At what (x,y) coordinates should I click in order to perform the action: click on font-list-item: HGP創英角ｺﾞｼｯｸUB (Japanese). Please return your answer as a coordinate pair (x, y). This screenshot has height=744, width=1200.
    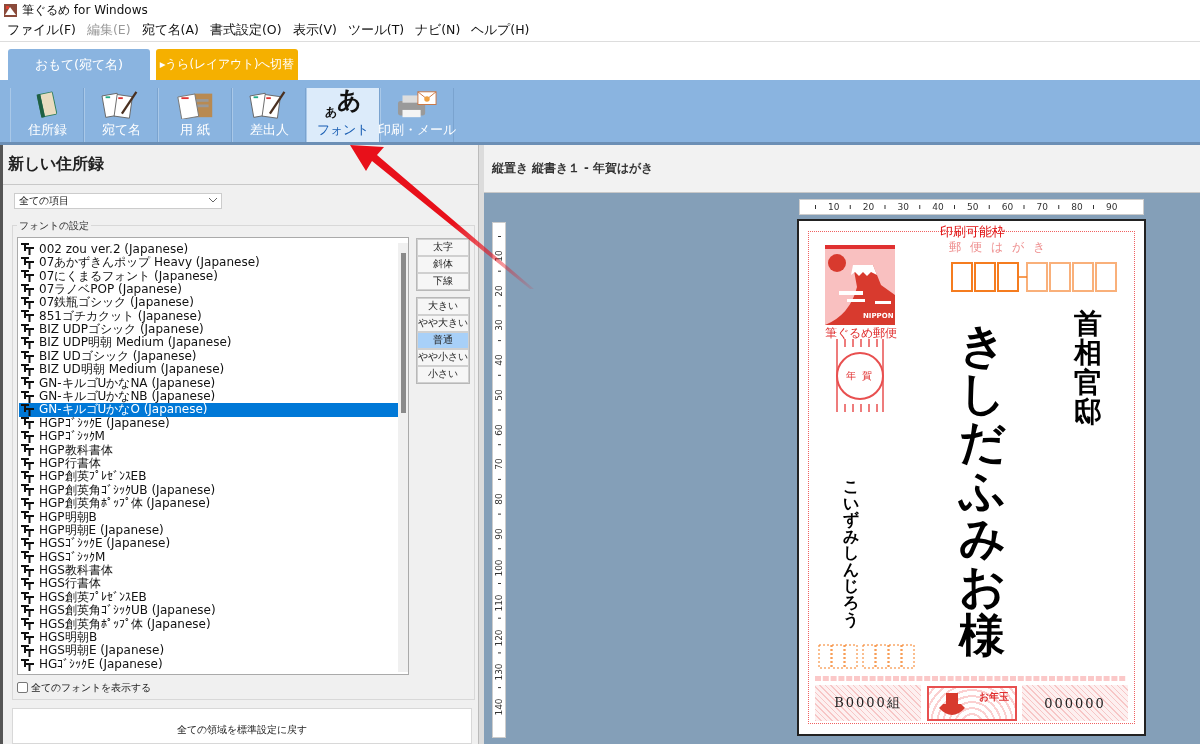
    Looking at the image, I should click on (208, 490).